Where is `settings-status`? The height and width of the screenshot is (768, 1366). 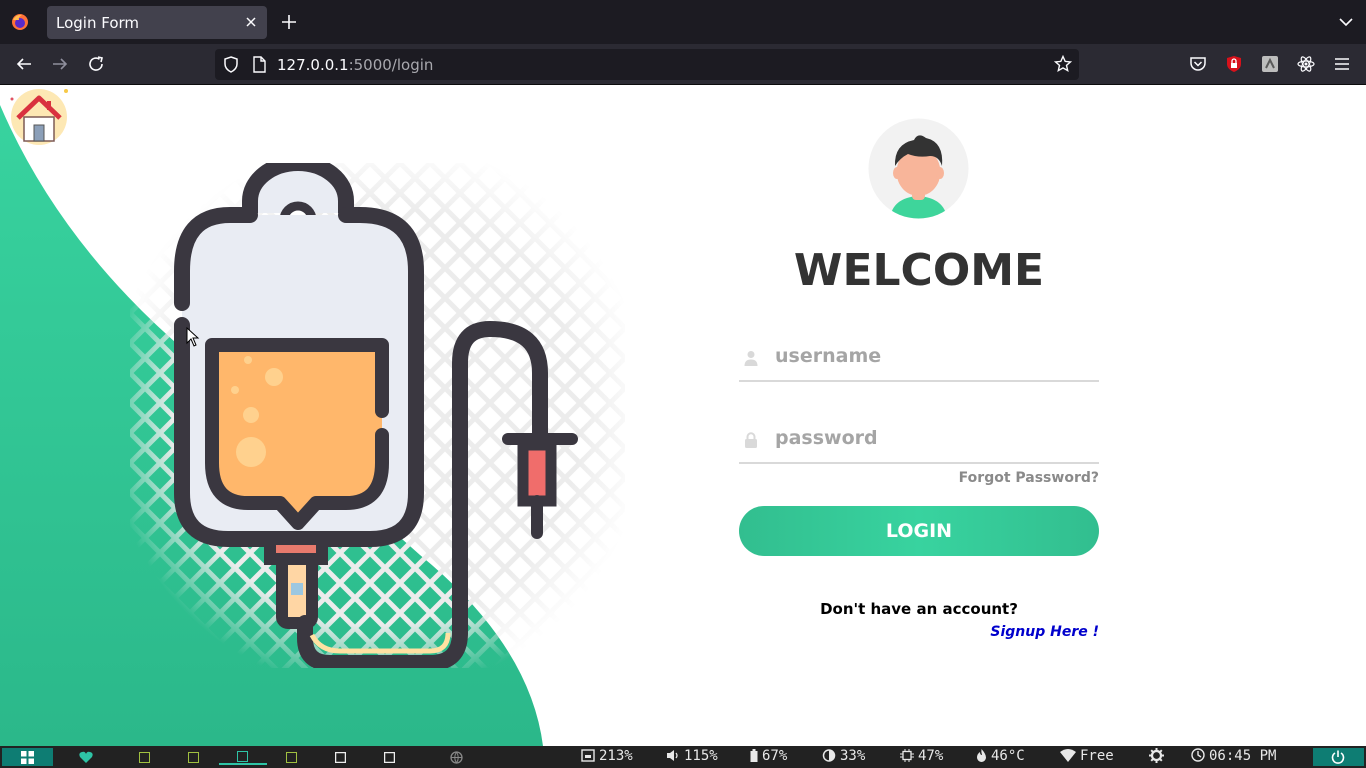
settings-status is located at coordinates (1158, 756).